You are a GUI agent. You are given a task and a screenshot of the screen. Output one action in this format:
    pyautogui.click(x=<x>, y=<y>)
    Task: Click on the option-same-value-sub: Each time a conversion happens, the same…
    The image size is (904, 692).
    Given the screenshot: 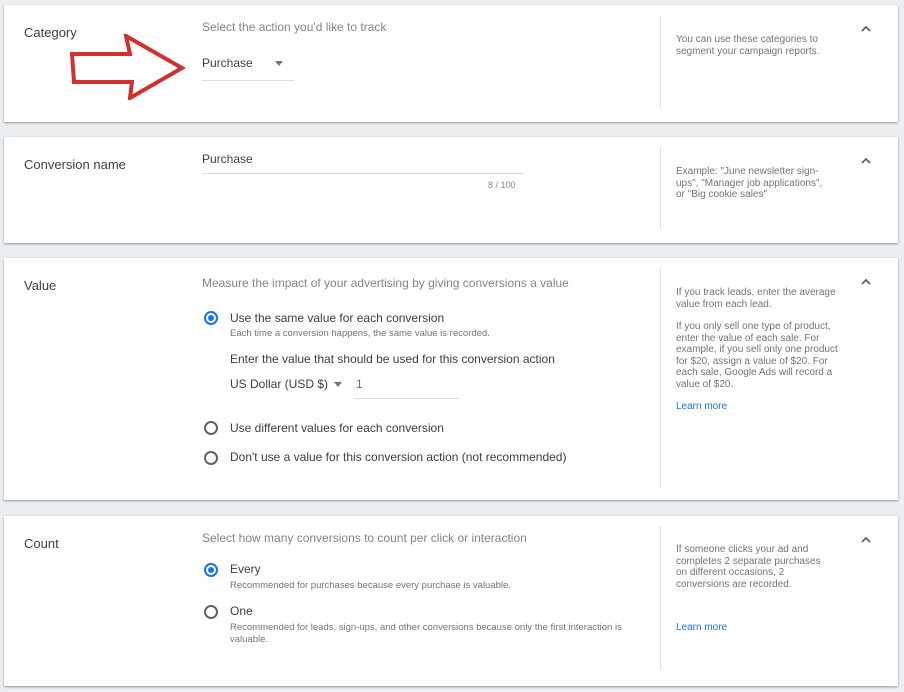 What is the action you would take?
    pyautogui.click(x=360, y=333)
    